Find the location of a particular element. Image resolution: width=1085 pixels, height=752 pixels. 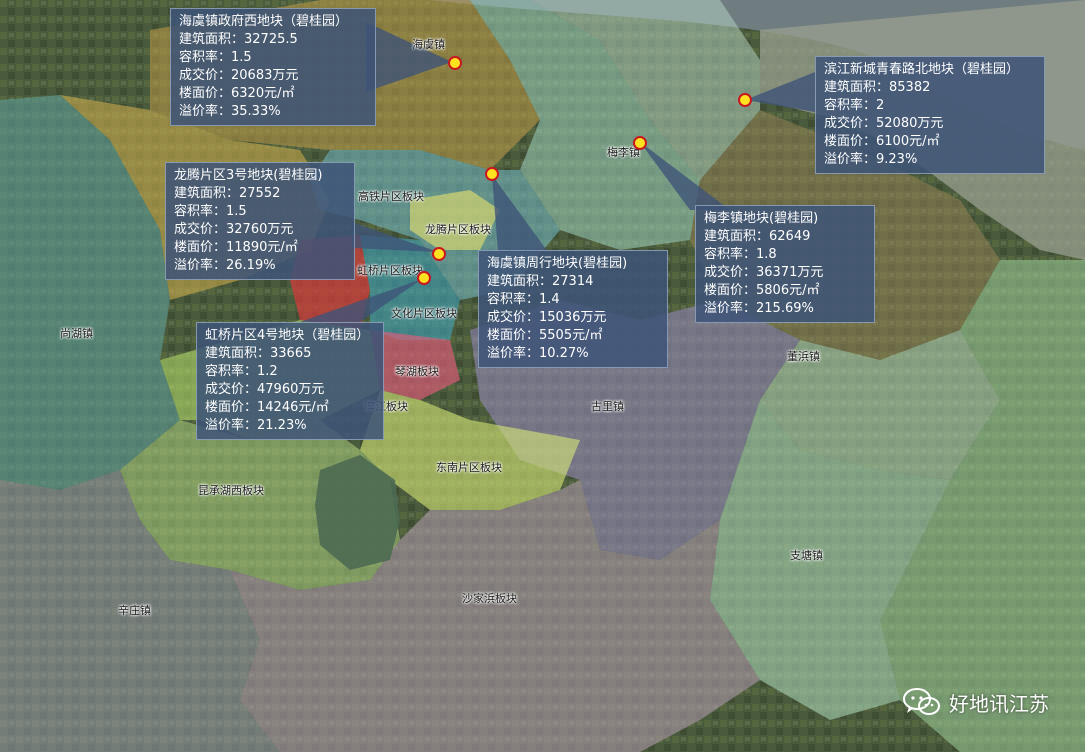

parcel-name: 海虞镇政府西地块（碧桂园） is located at coordinates (264, 21).